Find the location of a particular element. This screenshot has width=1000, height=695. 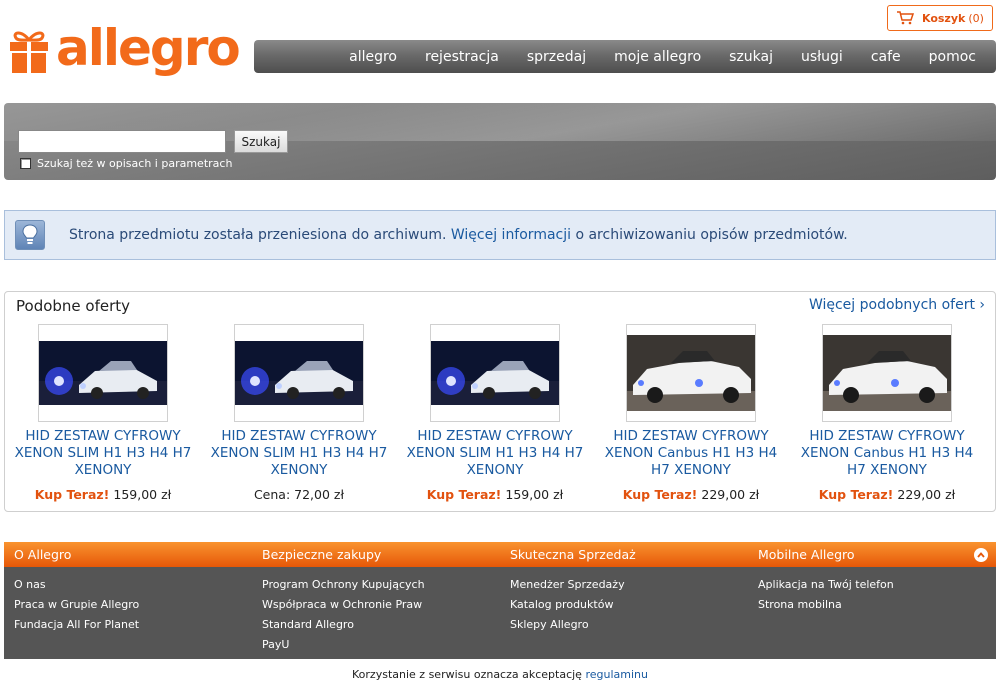

search-button: Szukaj is located at coordinates (261, 141).